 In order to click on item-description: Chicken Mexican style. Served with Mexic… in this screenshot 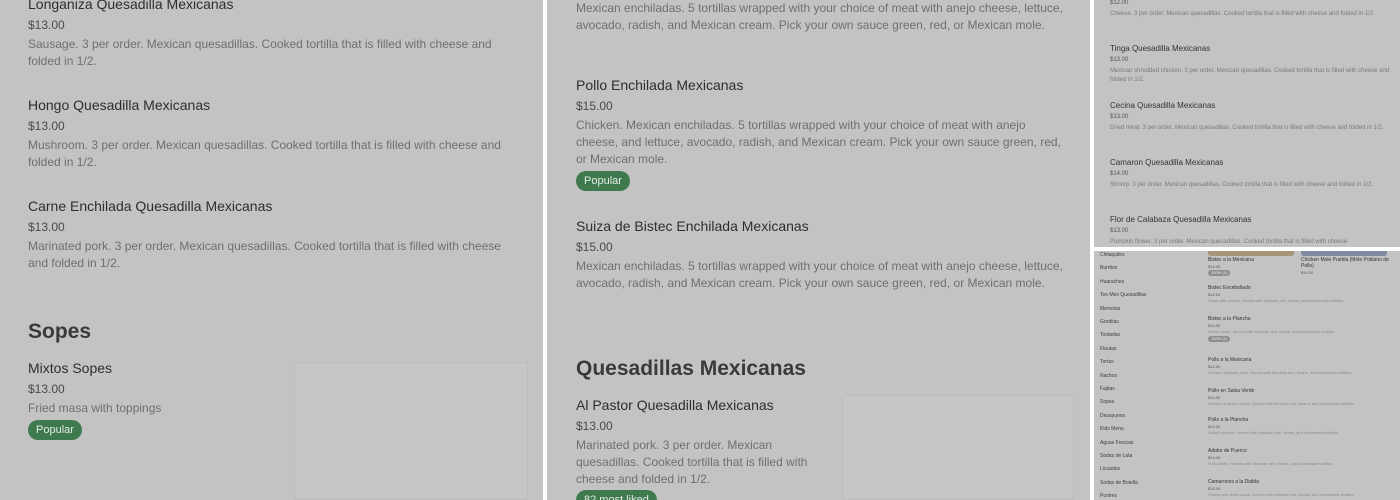, I will do `click(1280, 372)`.